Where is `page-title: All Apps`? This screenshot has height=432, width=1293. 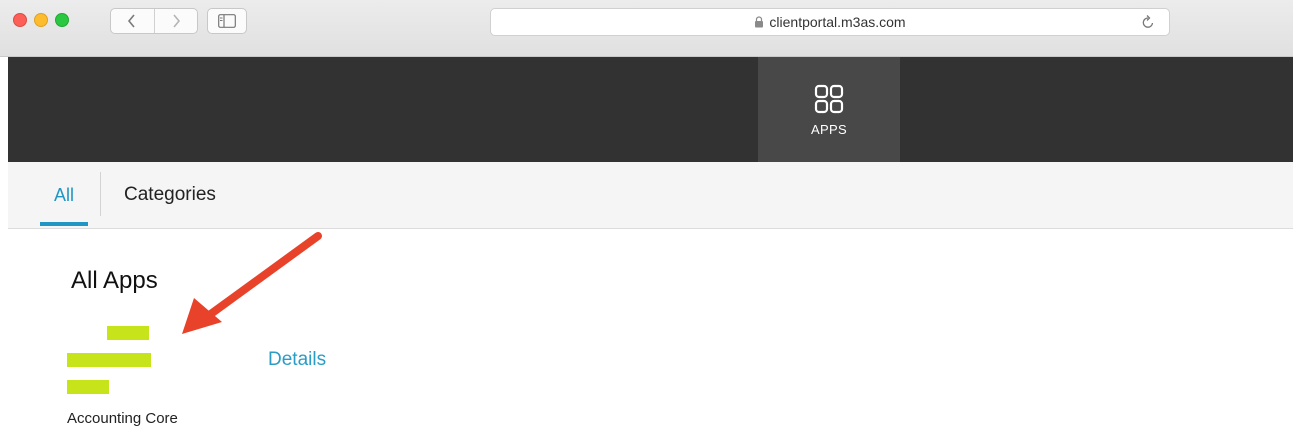 page-title: All Apps is located at coordinates (114, 280).